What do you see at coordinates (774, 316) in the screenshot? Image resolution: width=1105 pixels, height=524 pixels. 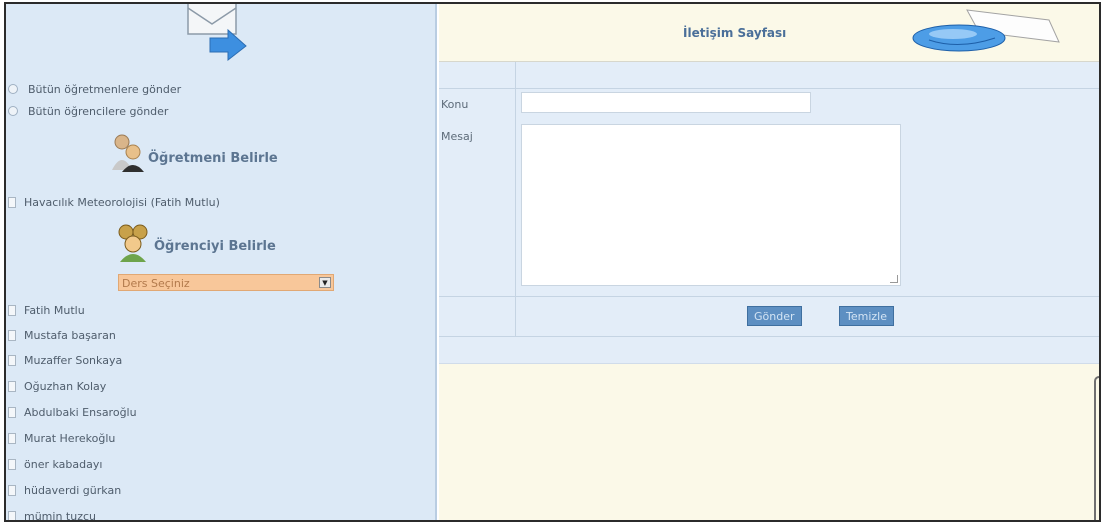 I see `send-button: Gönder` at bounding box center [774, 316].